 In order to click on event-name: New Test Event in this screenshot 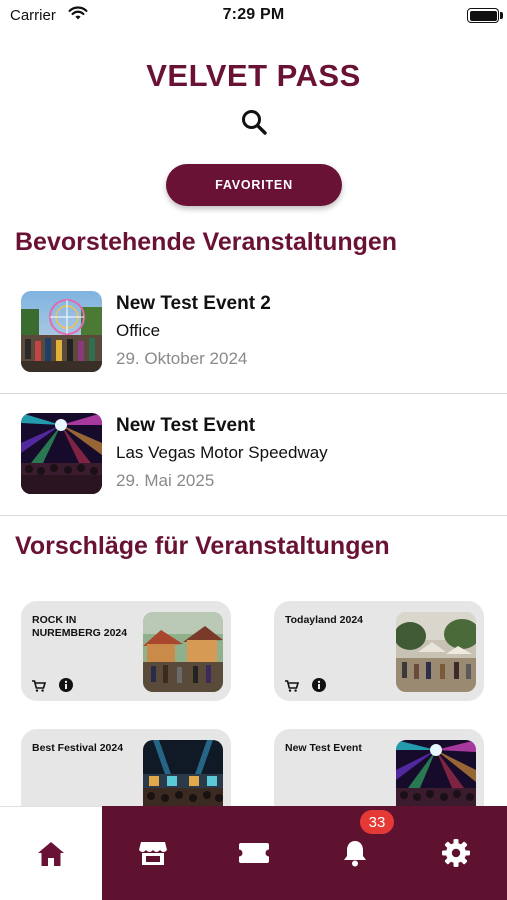, I will do `click(186, 425)`.